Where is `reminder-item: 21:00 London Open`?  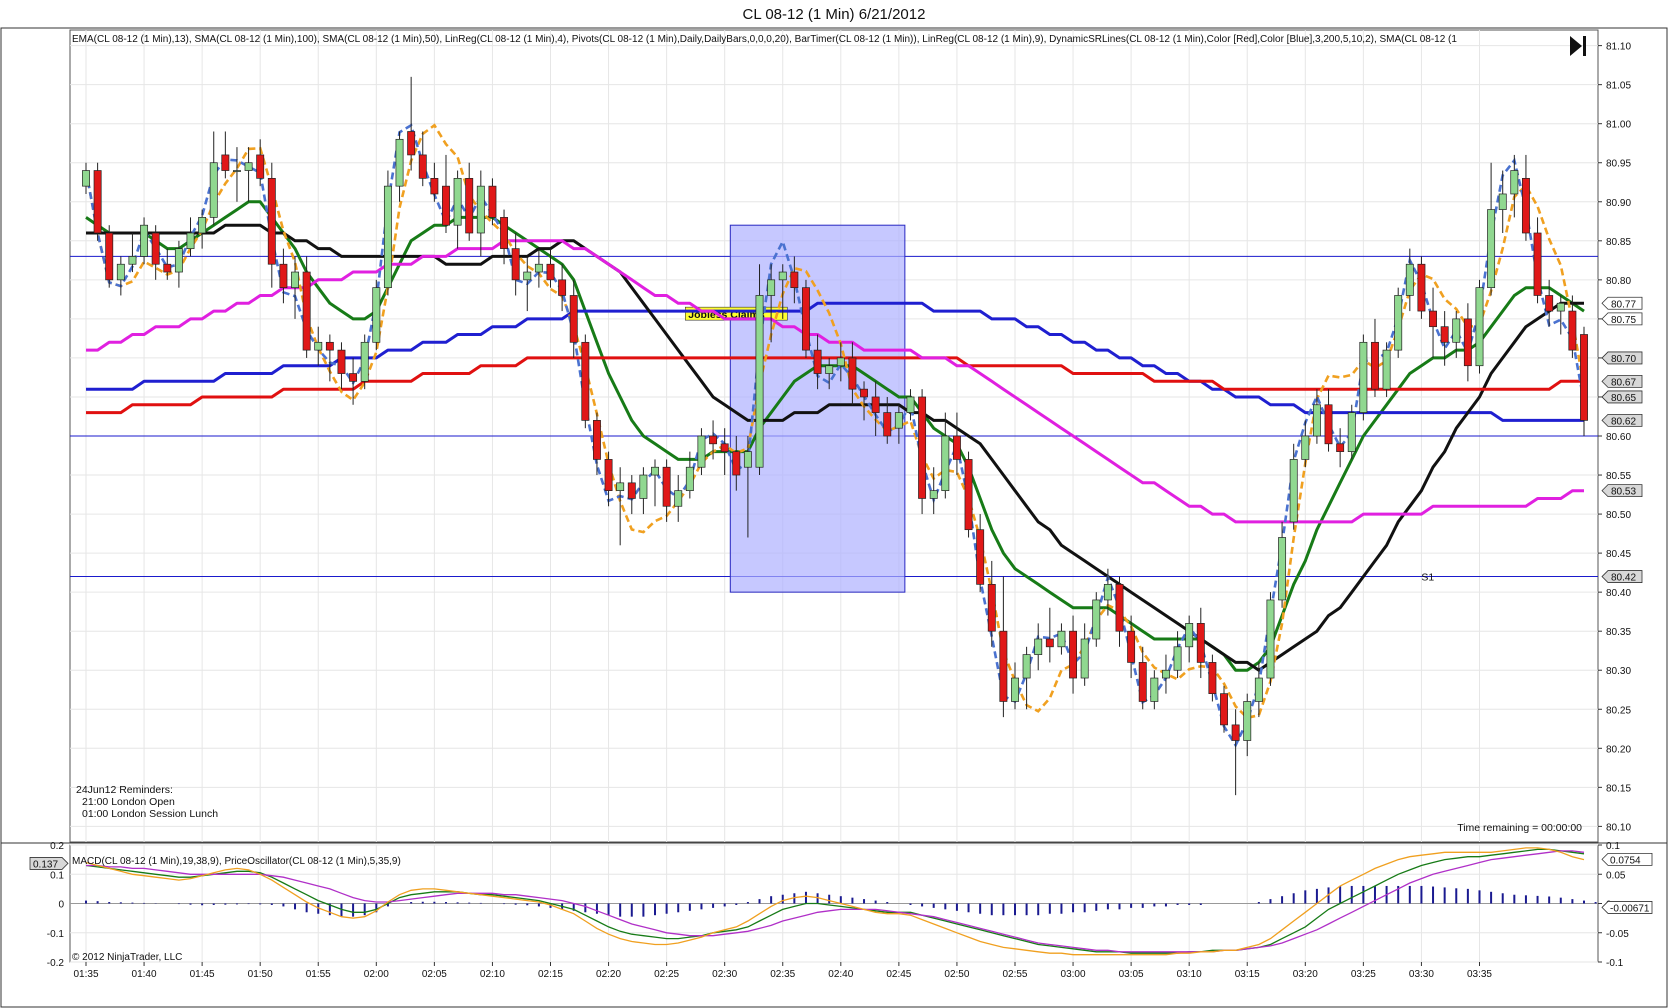 reminder-item: 21:00 London Open is located at coordinates (128, 802).